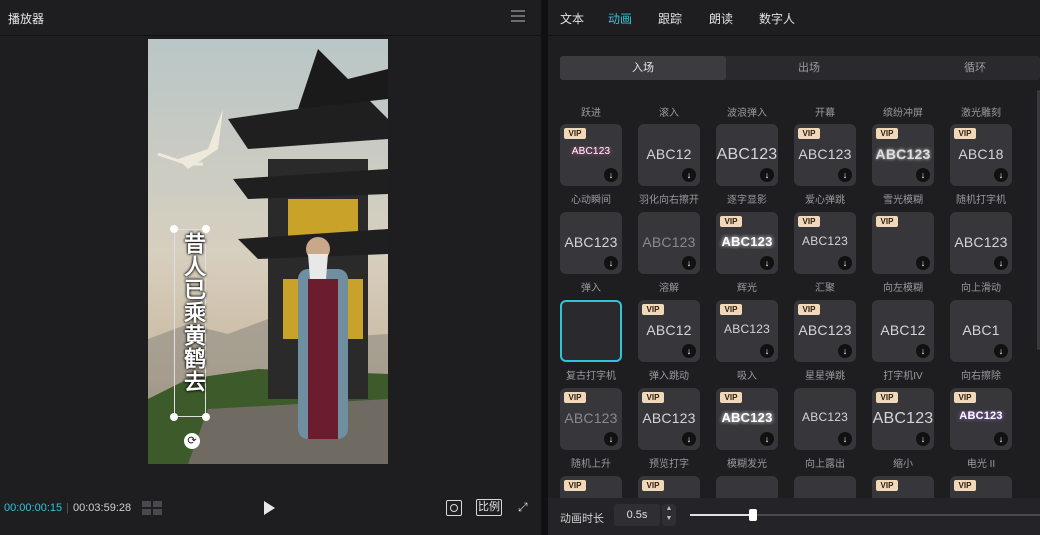 The image size is (1040, 535). Describe the element at coordinates (809, 68) in the screenshot. I see `subtab-out: 出场` at that location.